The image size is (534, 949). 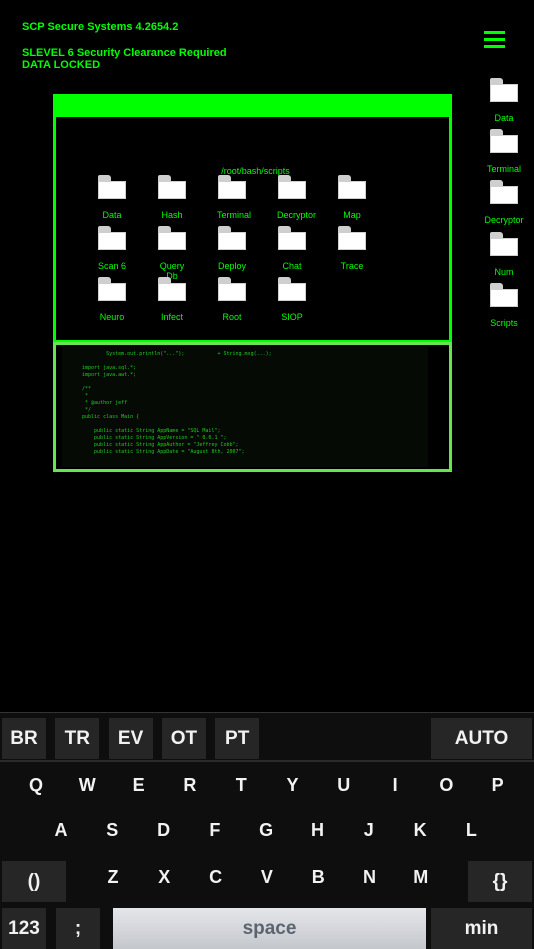 What do you see at coordinates (269, 928) in the screenshot?
I see `space-key: space` at bounding box center [269, 928].